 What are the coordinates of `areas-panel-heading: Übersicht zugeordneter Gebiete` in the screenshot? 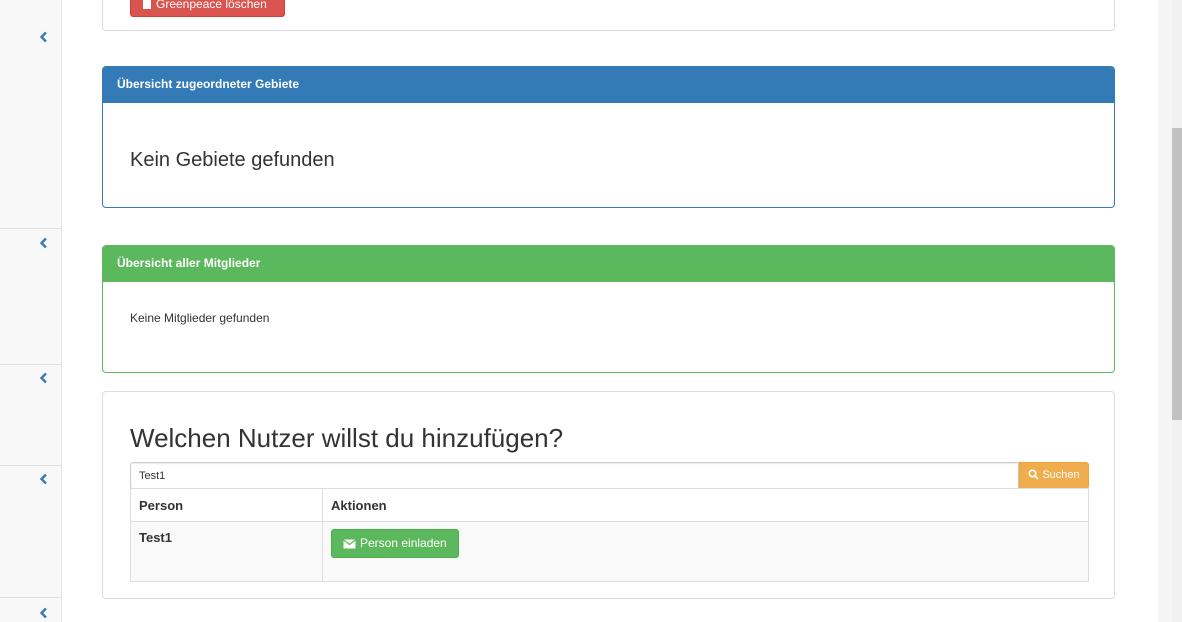 It's located at (608, 85).